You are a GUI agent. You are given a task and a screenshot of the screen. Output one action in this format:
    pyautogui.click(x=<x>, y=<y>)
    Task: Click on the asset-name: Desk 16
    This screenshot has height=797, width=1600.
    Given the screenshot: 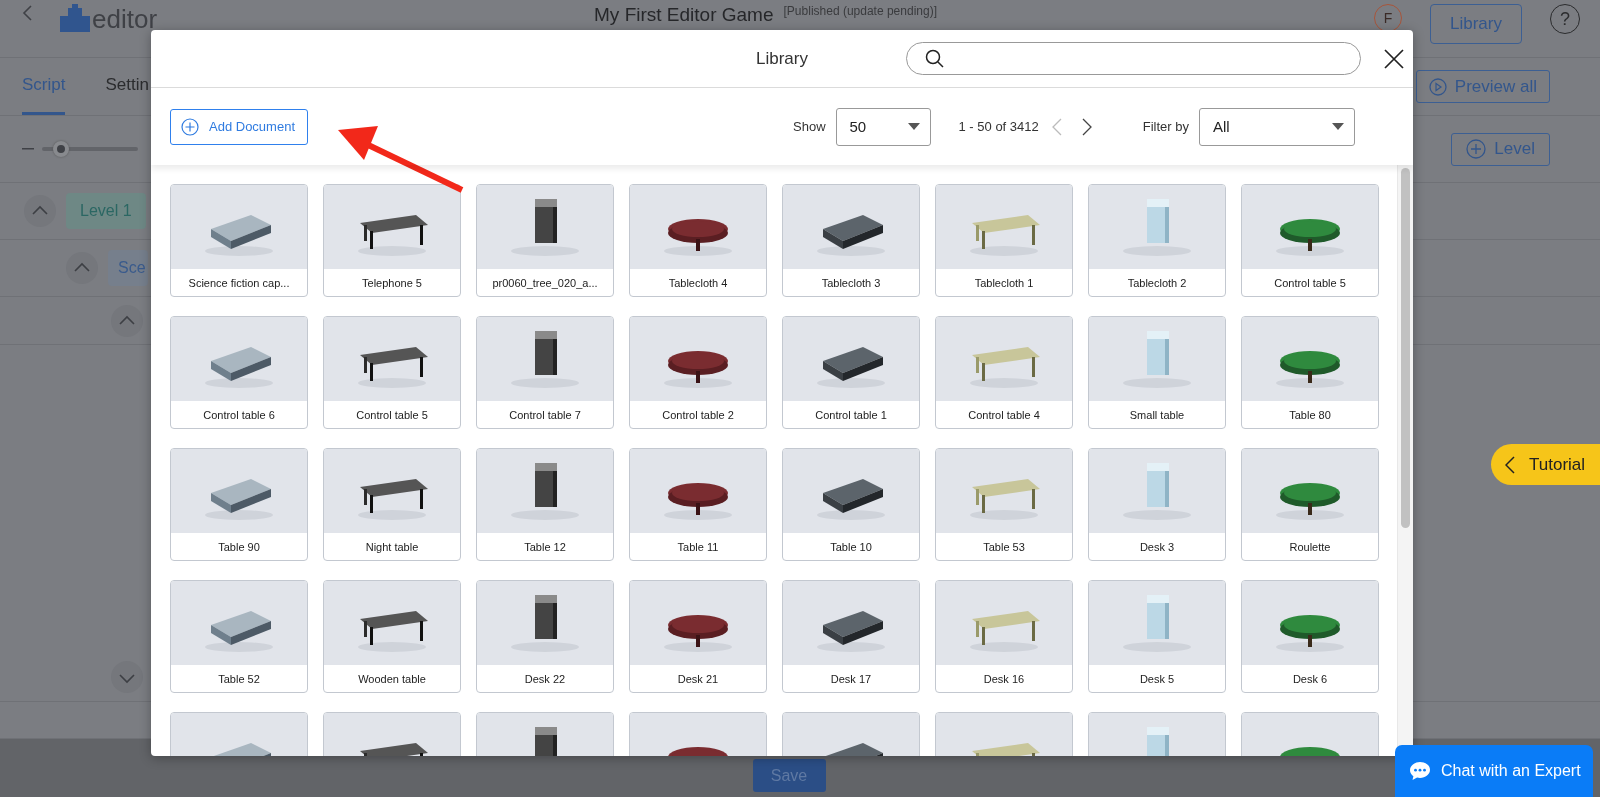 What is the action you would take?
    pyautogui.click(x=1004, y=679)
    